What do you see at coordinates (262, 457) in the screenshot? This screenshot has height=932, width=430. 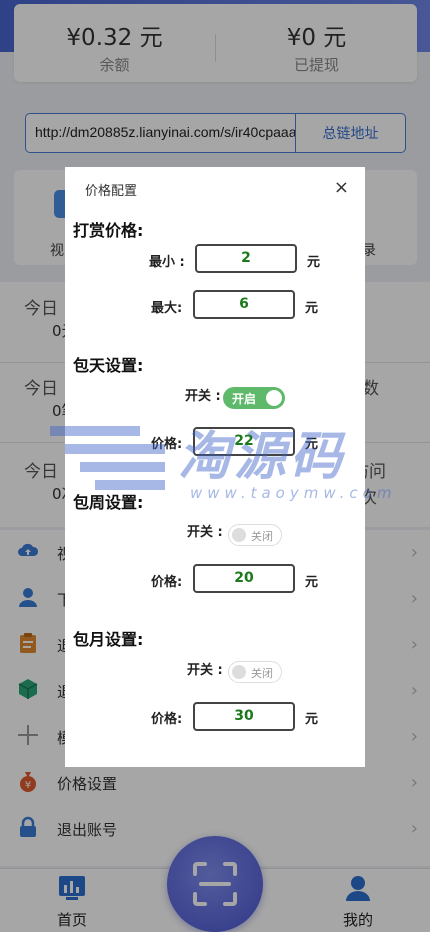 I see `watermark-text: 淘源码` at bounding box center [262, 457].